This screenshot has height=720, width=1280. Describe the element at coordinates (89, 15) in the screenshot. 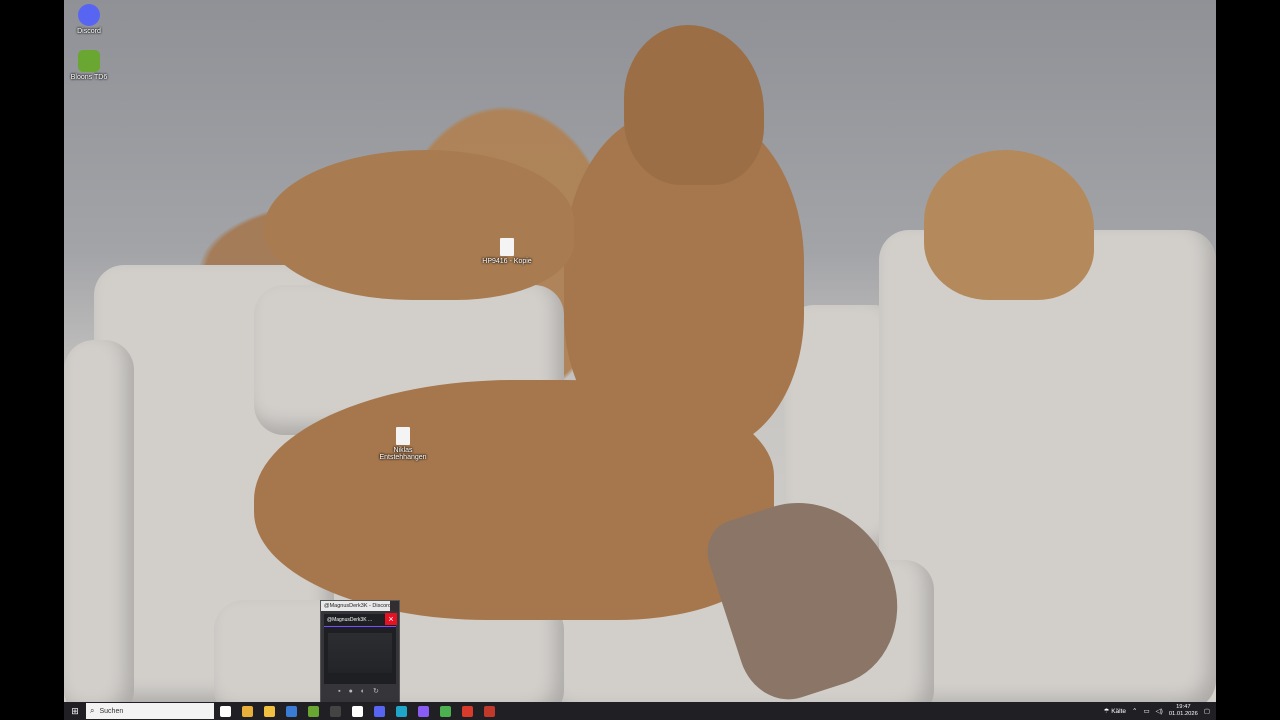

I see `discord-icon` at that location.